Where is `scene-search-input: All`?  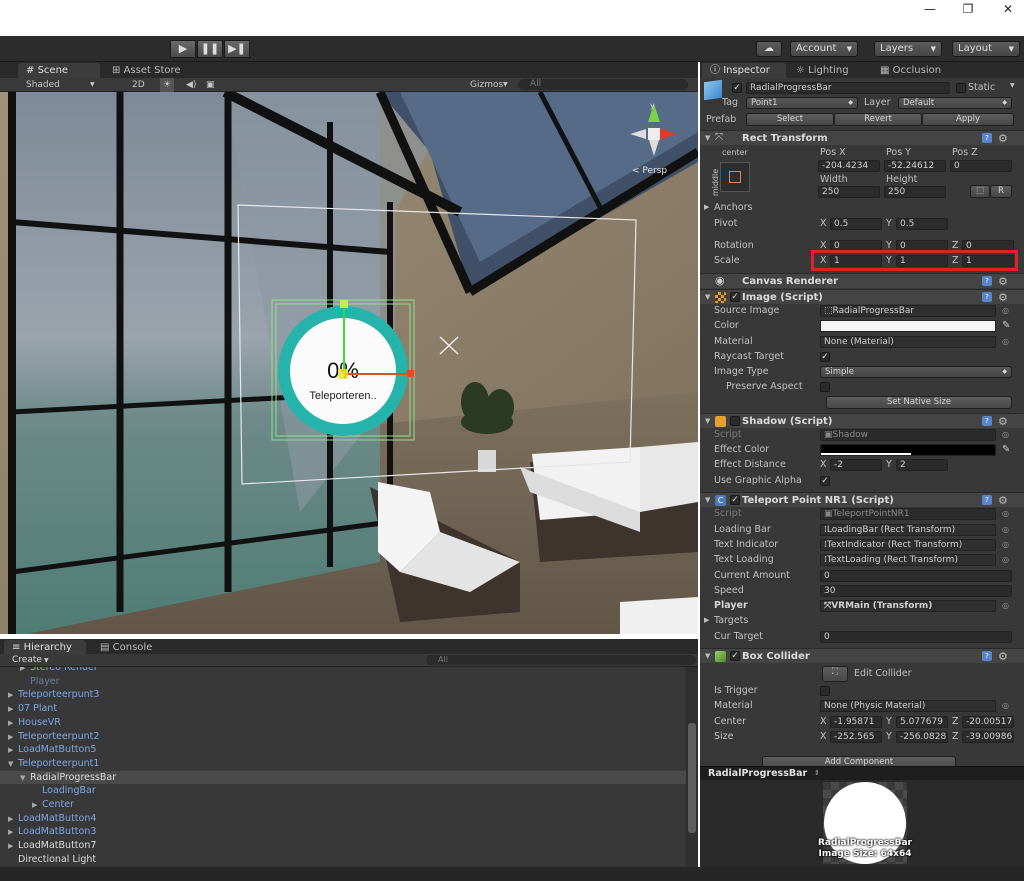
scene-search-input: All is located at coordinates (603, 84).